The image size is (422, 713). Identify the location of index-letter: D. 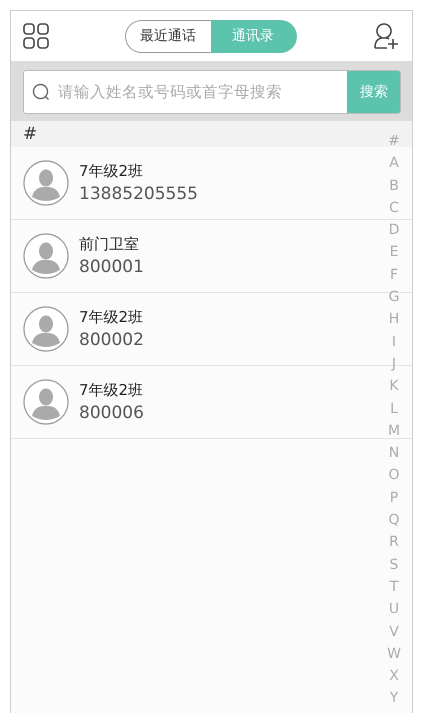
(394, 230).